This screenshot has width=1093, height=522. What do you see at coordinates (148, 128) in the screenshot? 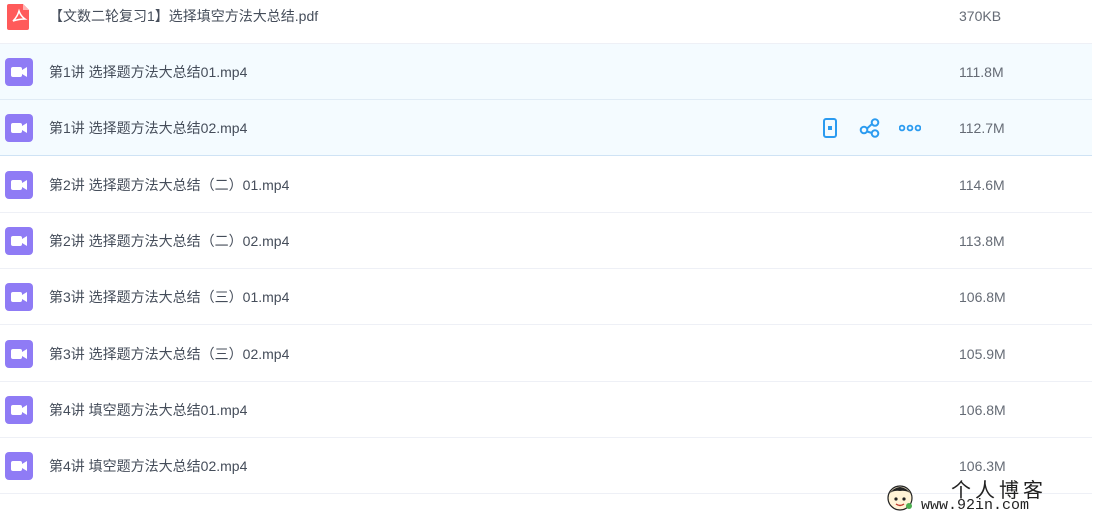
I see `file-name: 第1讲 选择题方法大总结02.mp4` at bounding box center [148, 128].